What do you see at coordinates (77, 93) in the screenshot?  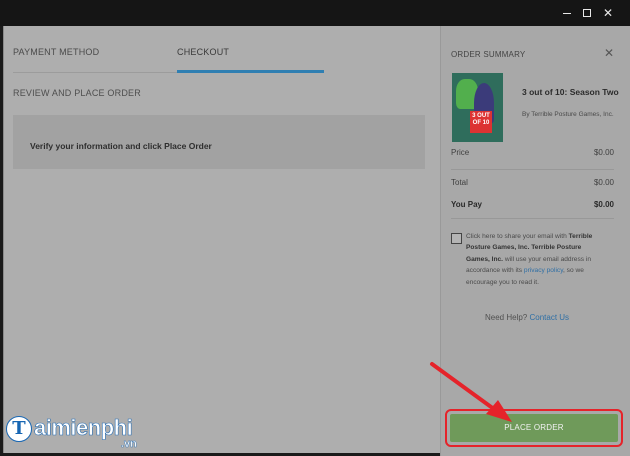 I see `review-heading: REVIEW AND PLACE ORDER` at bounding box center [77, 93].